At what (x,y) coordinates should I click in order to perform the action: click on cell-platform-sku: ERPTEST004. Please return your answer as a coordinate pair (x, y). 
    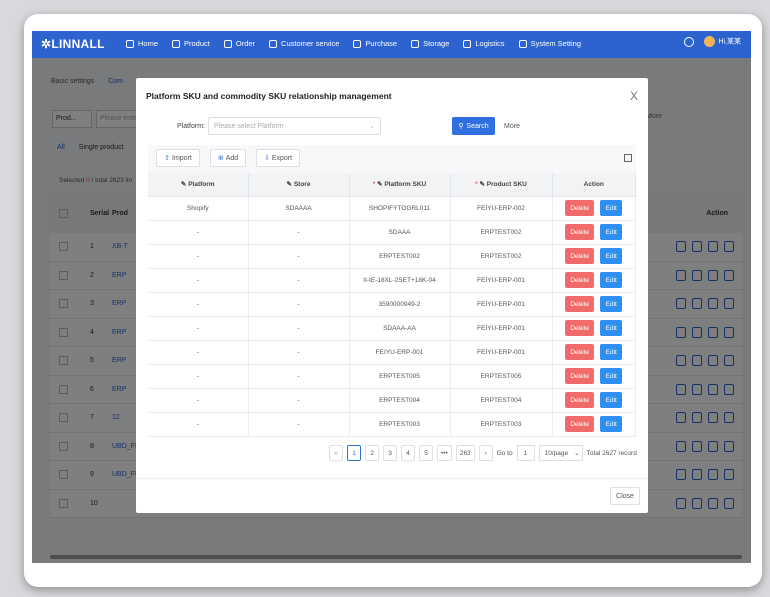
    Looking at the image, I should click on (400, 400).